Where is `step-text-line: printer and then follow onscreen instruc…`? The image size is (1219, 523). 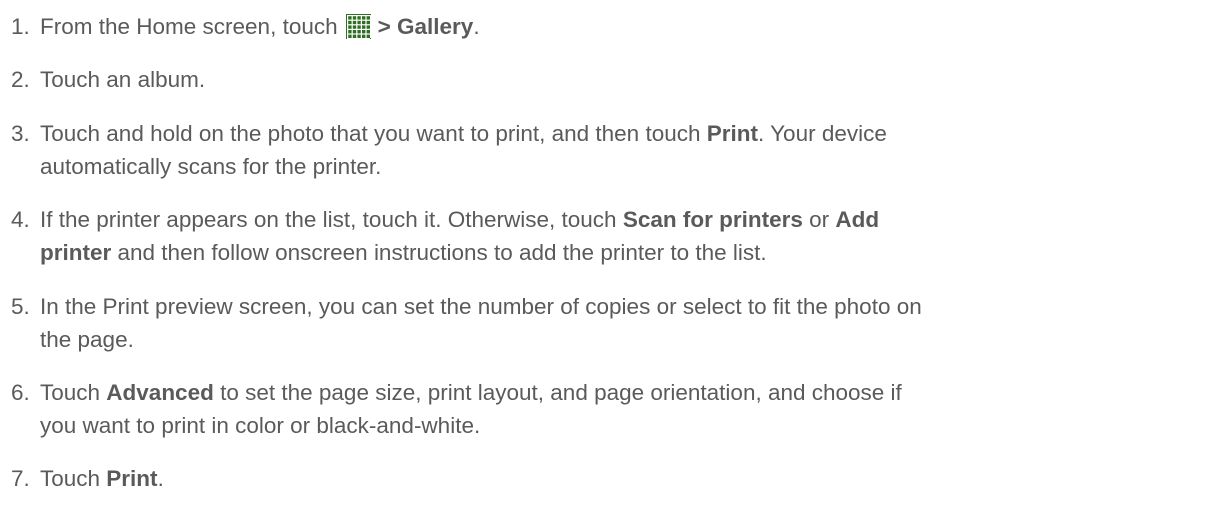 step-text-line: printer and then follow onscreen instruc… is located at coordinates (625, 252).